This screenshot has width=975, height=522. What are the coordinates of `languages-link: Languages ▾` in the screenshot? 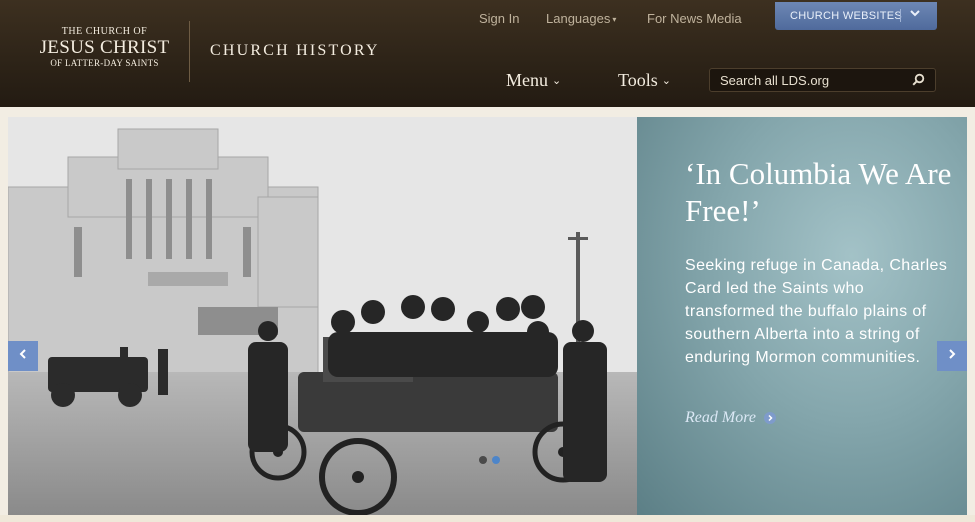 It's located at (581, 18).